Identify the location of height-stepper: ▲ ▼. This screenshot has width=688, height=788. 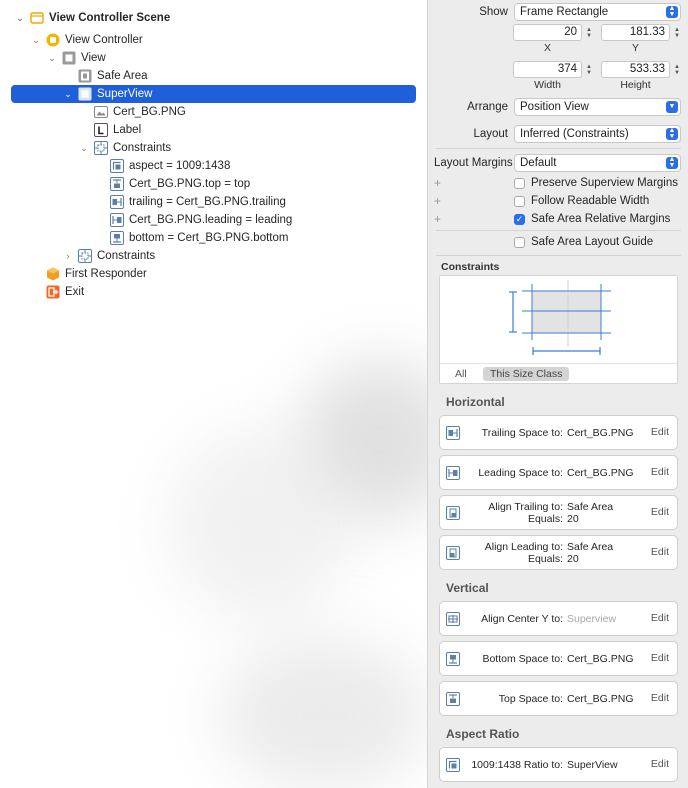
(677, 69).